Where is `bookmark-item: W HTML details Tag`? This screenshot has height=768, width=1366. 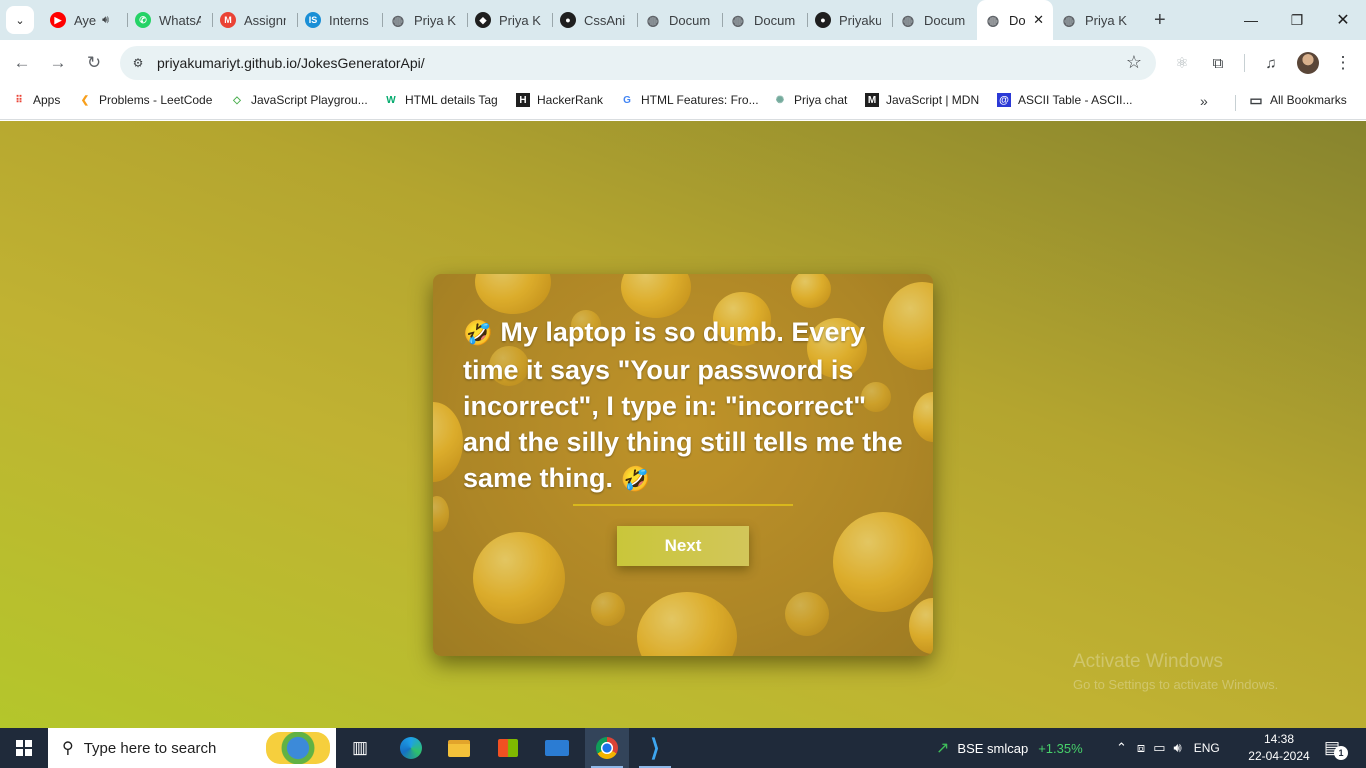 bookmark-item: W HTML details Tag is located at coordinates (440, 100).